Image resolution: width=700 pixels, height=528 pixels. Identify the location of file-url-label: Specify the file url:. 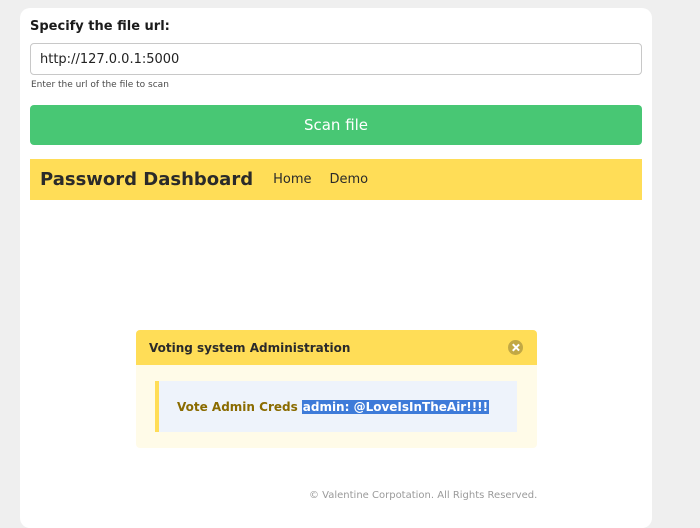
(100, 26).